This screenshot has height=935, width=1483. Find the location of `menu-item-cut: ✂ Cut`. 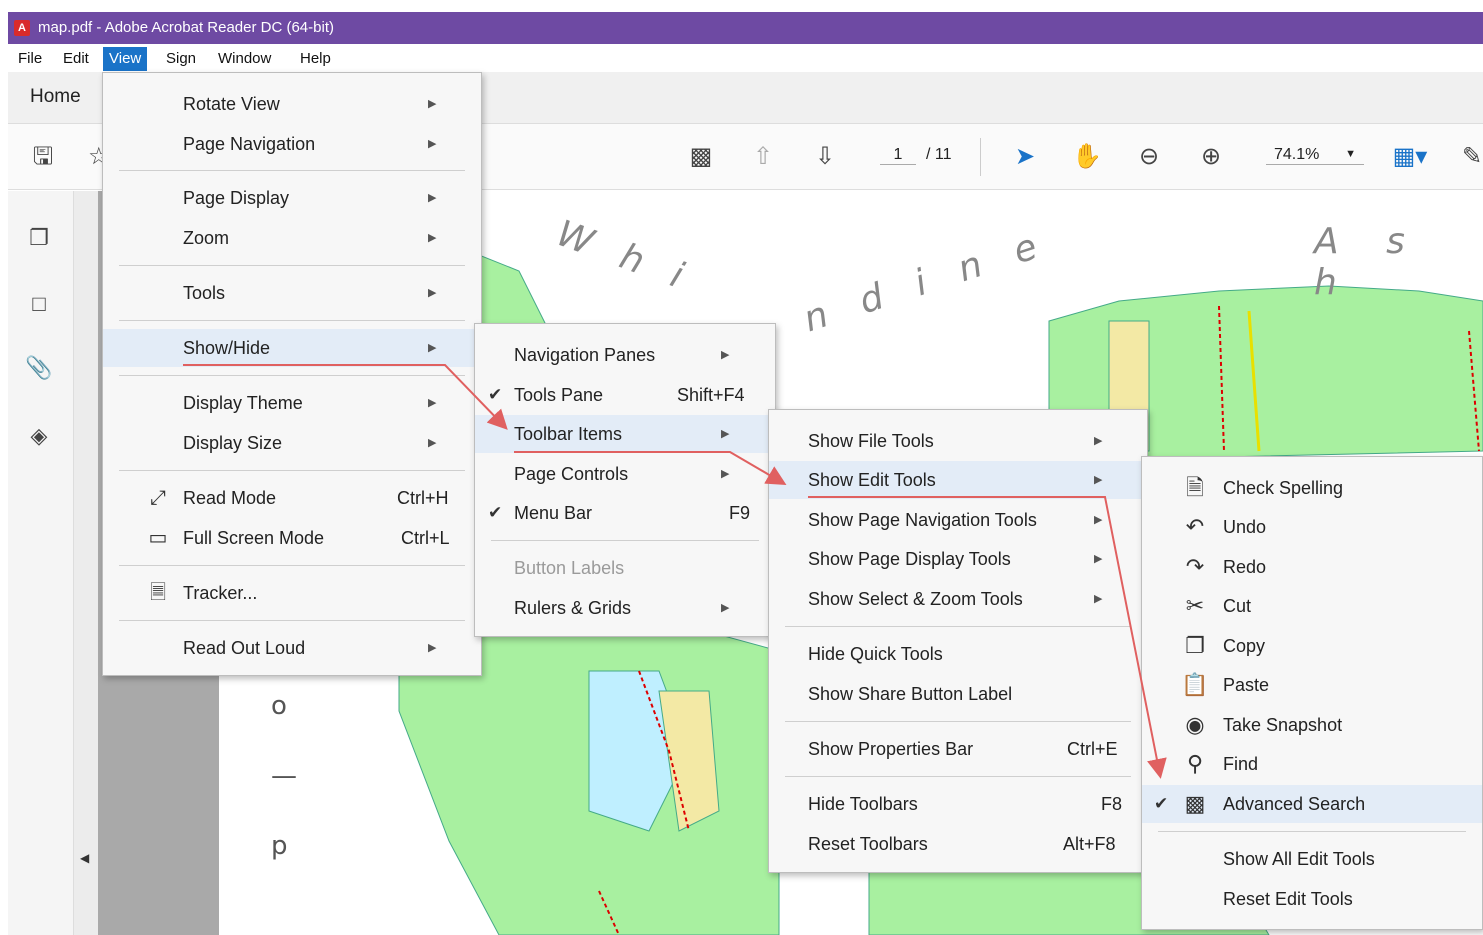

menu-item-cut: ✂ Cut is located at coordinates (1312, 606).